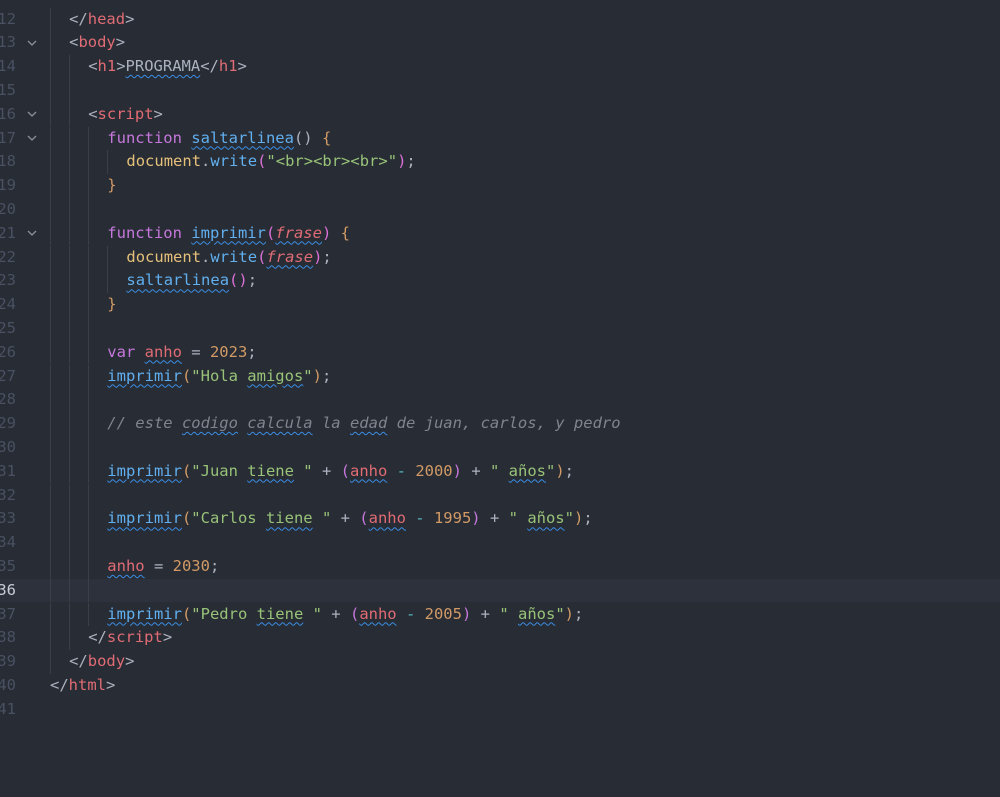  I want to click on code-token: {, so click(340, 232).